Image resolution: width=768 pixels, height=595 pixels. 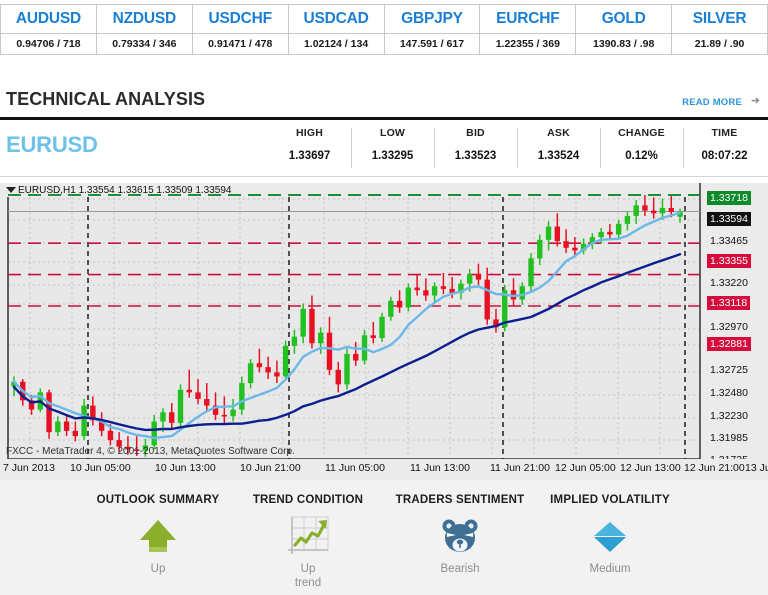 I want to click on time-axis-label: 7 Jun 2013, so click(x=29, y=468).